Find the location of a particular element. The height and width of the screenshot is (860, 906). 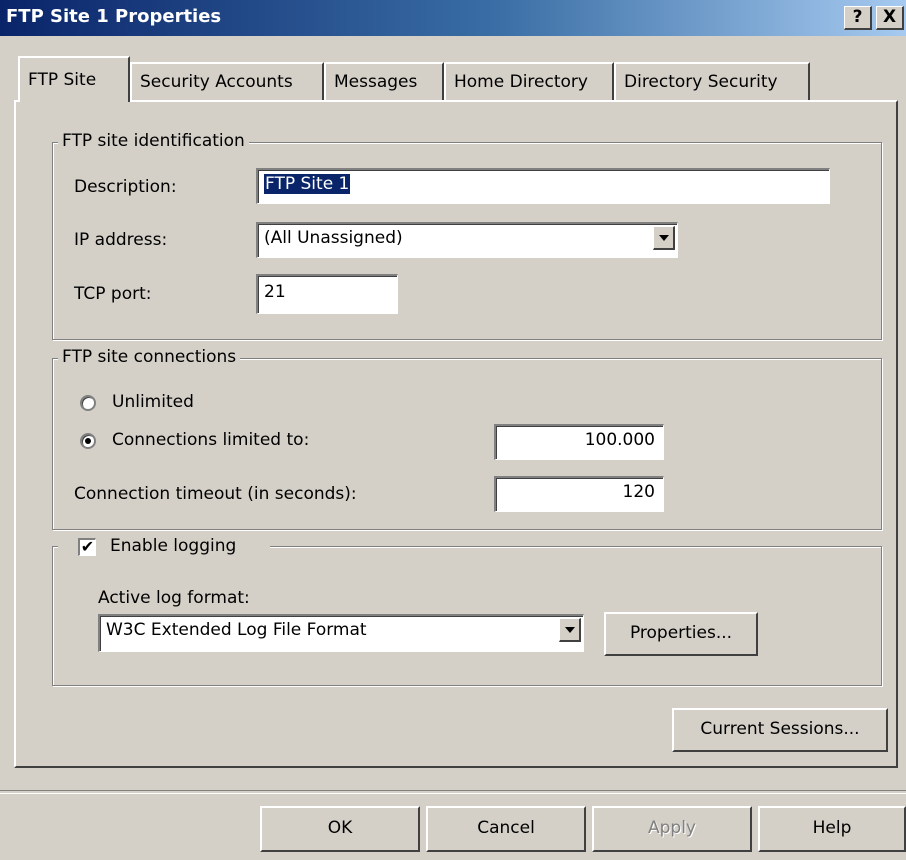

close-caption-button: X is located at coordinates (890, 18).